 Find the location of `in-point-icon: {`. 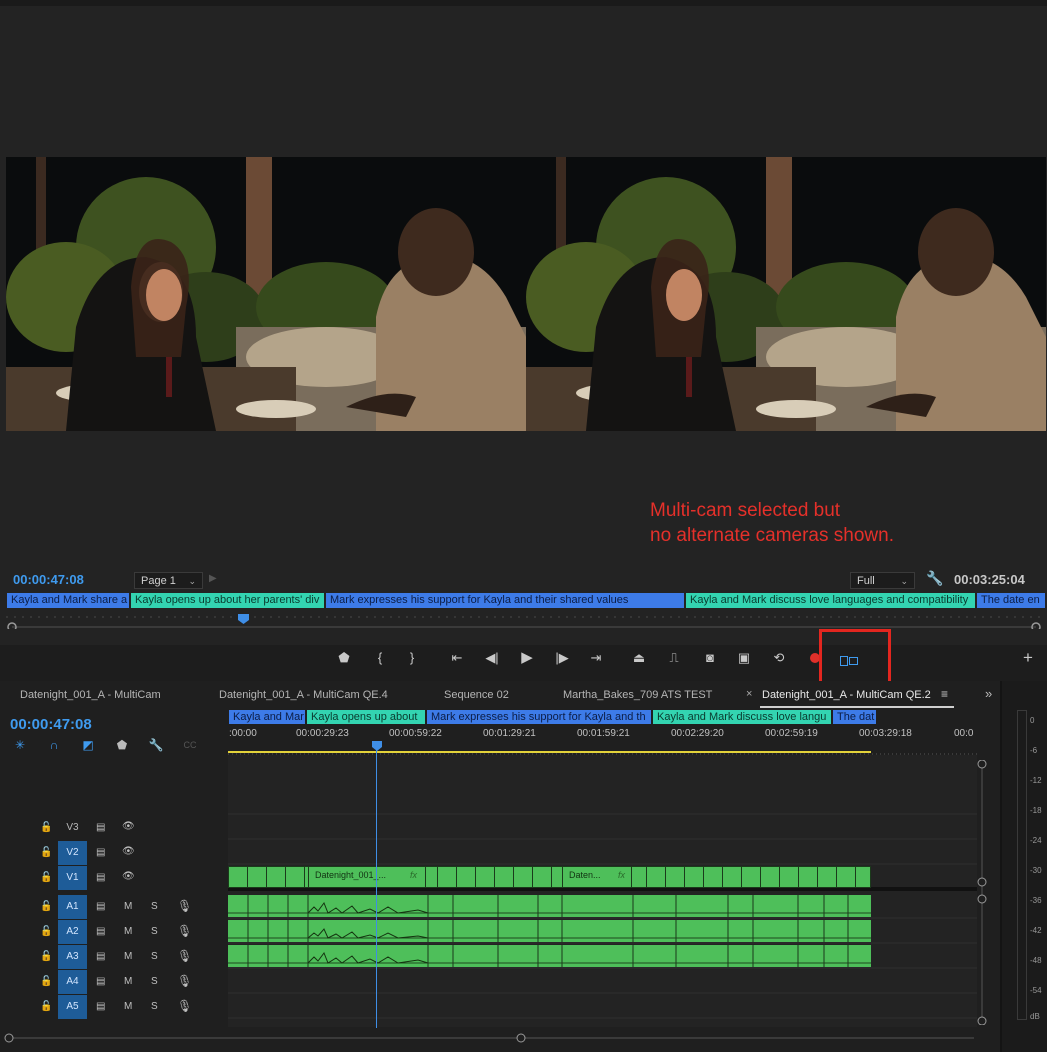

in-point-icon: { is located at coordinates (380, 658).